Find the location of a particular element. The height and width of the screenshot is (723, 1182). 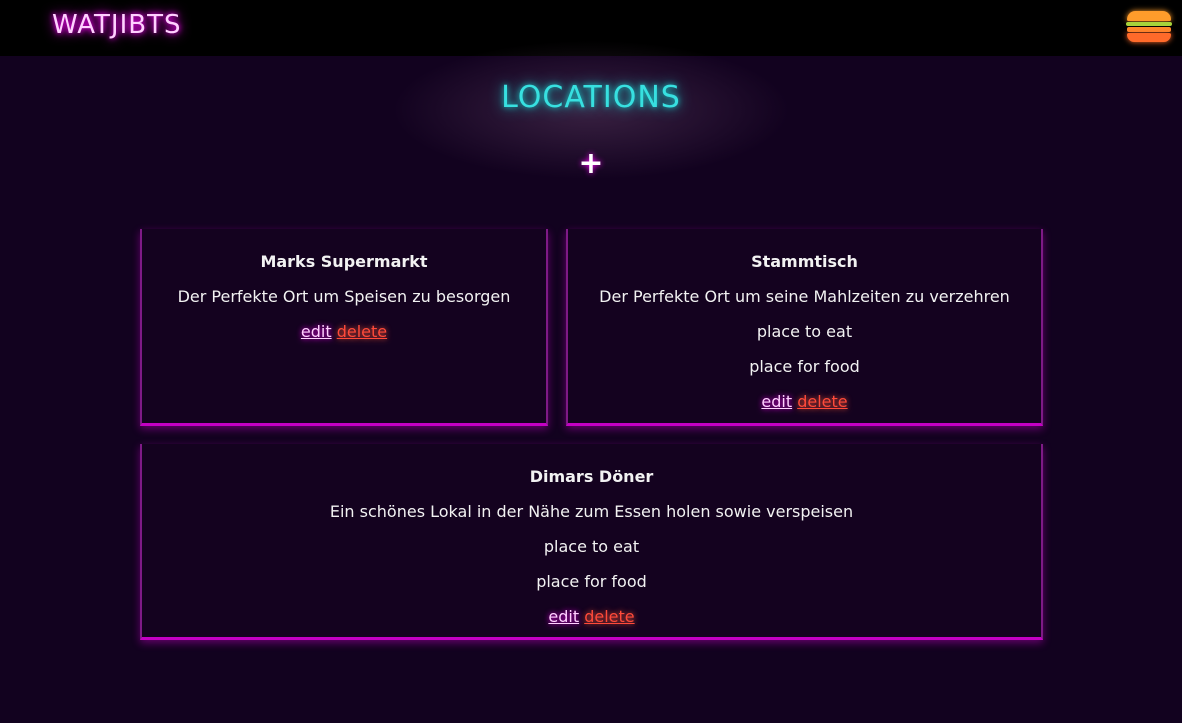

location-name: Marks Supermarkt is located at coordinates (344, 261).